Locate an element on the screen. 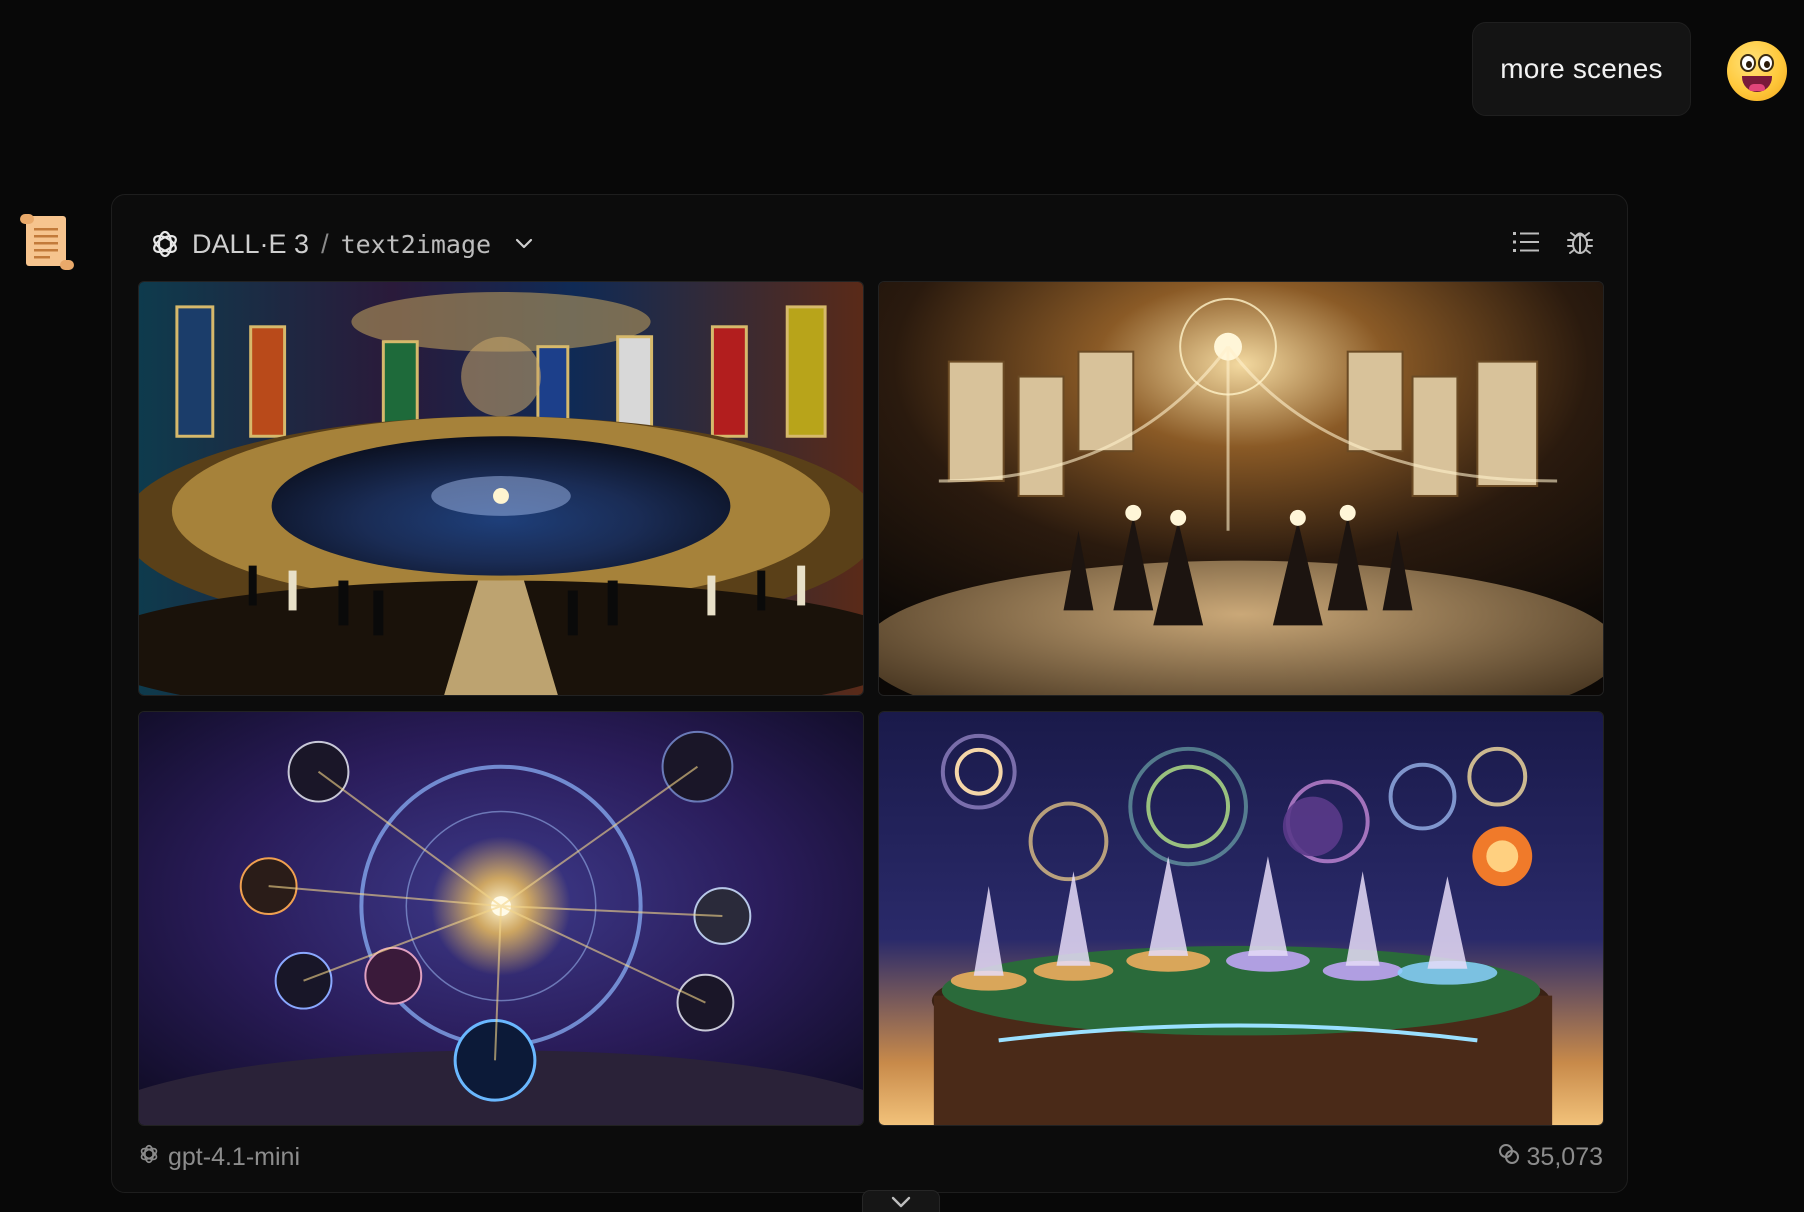  token-count: 35,073 is located at coordinates (1564, 1156).